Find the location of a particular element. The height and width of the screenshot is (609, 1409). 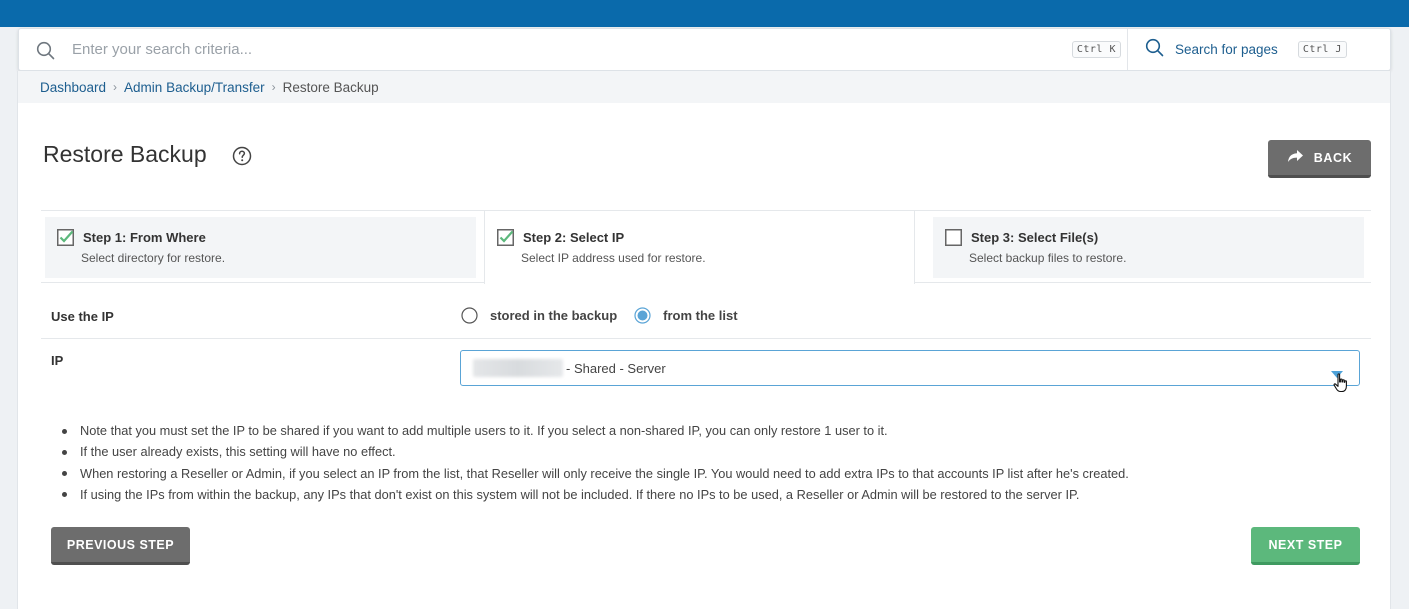

next-step-button: NEXT STEP is located at coordinates (1305, 546).